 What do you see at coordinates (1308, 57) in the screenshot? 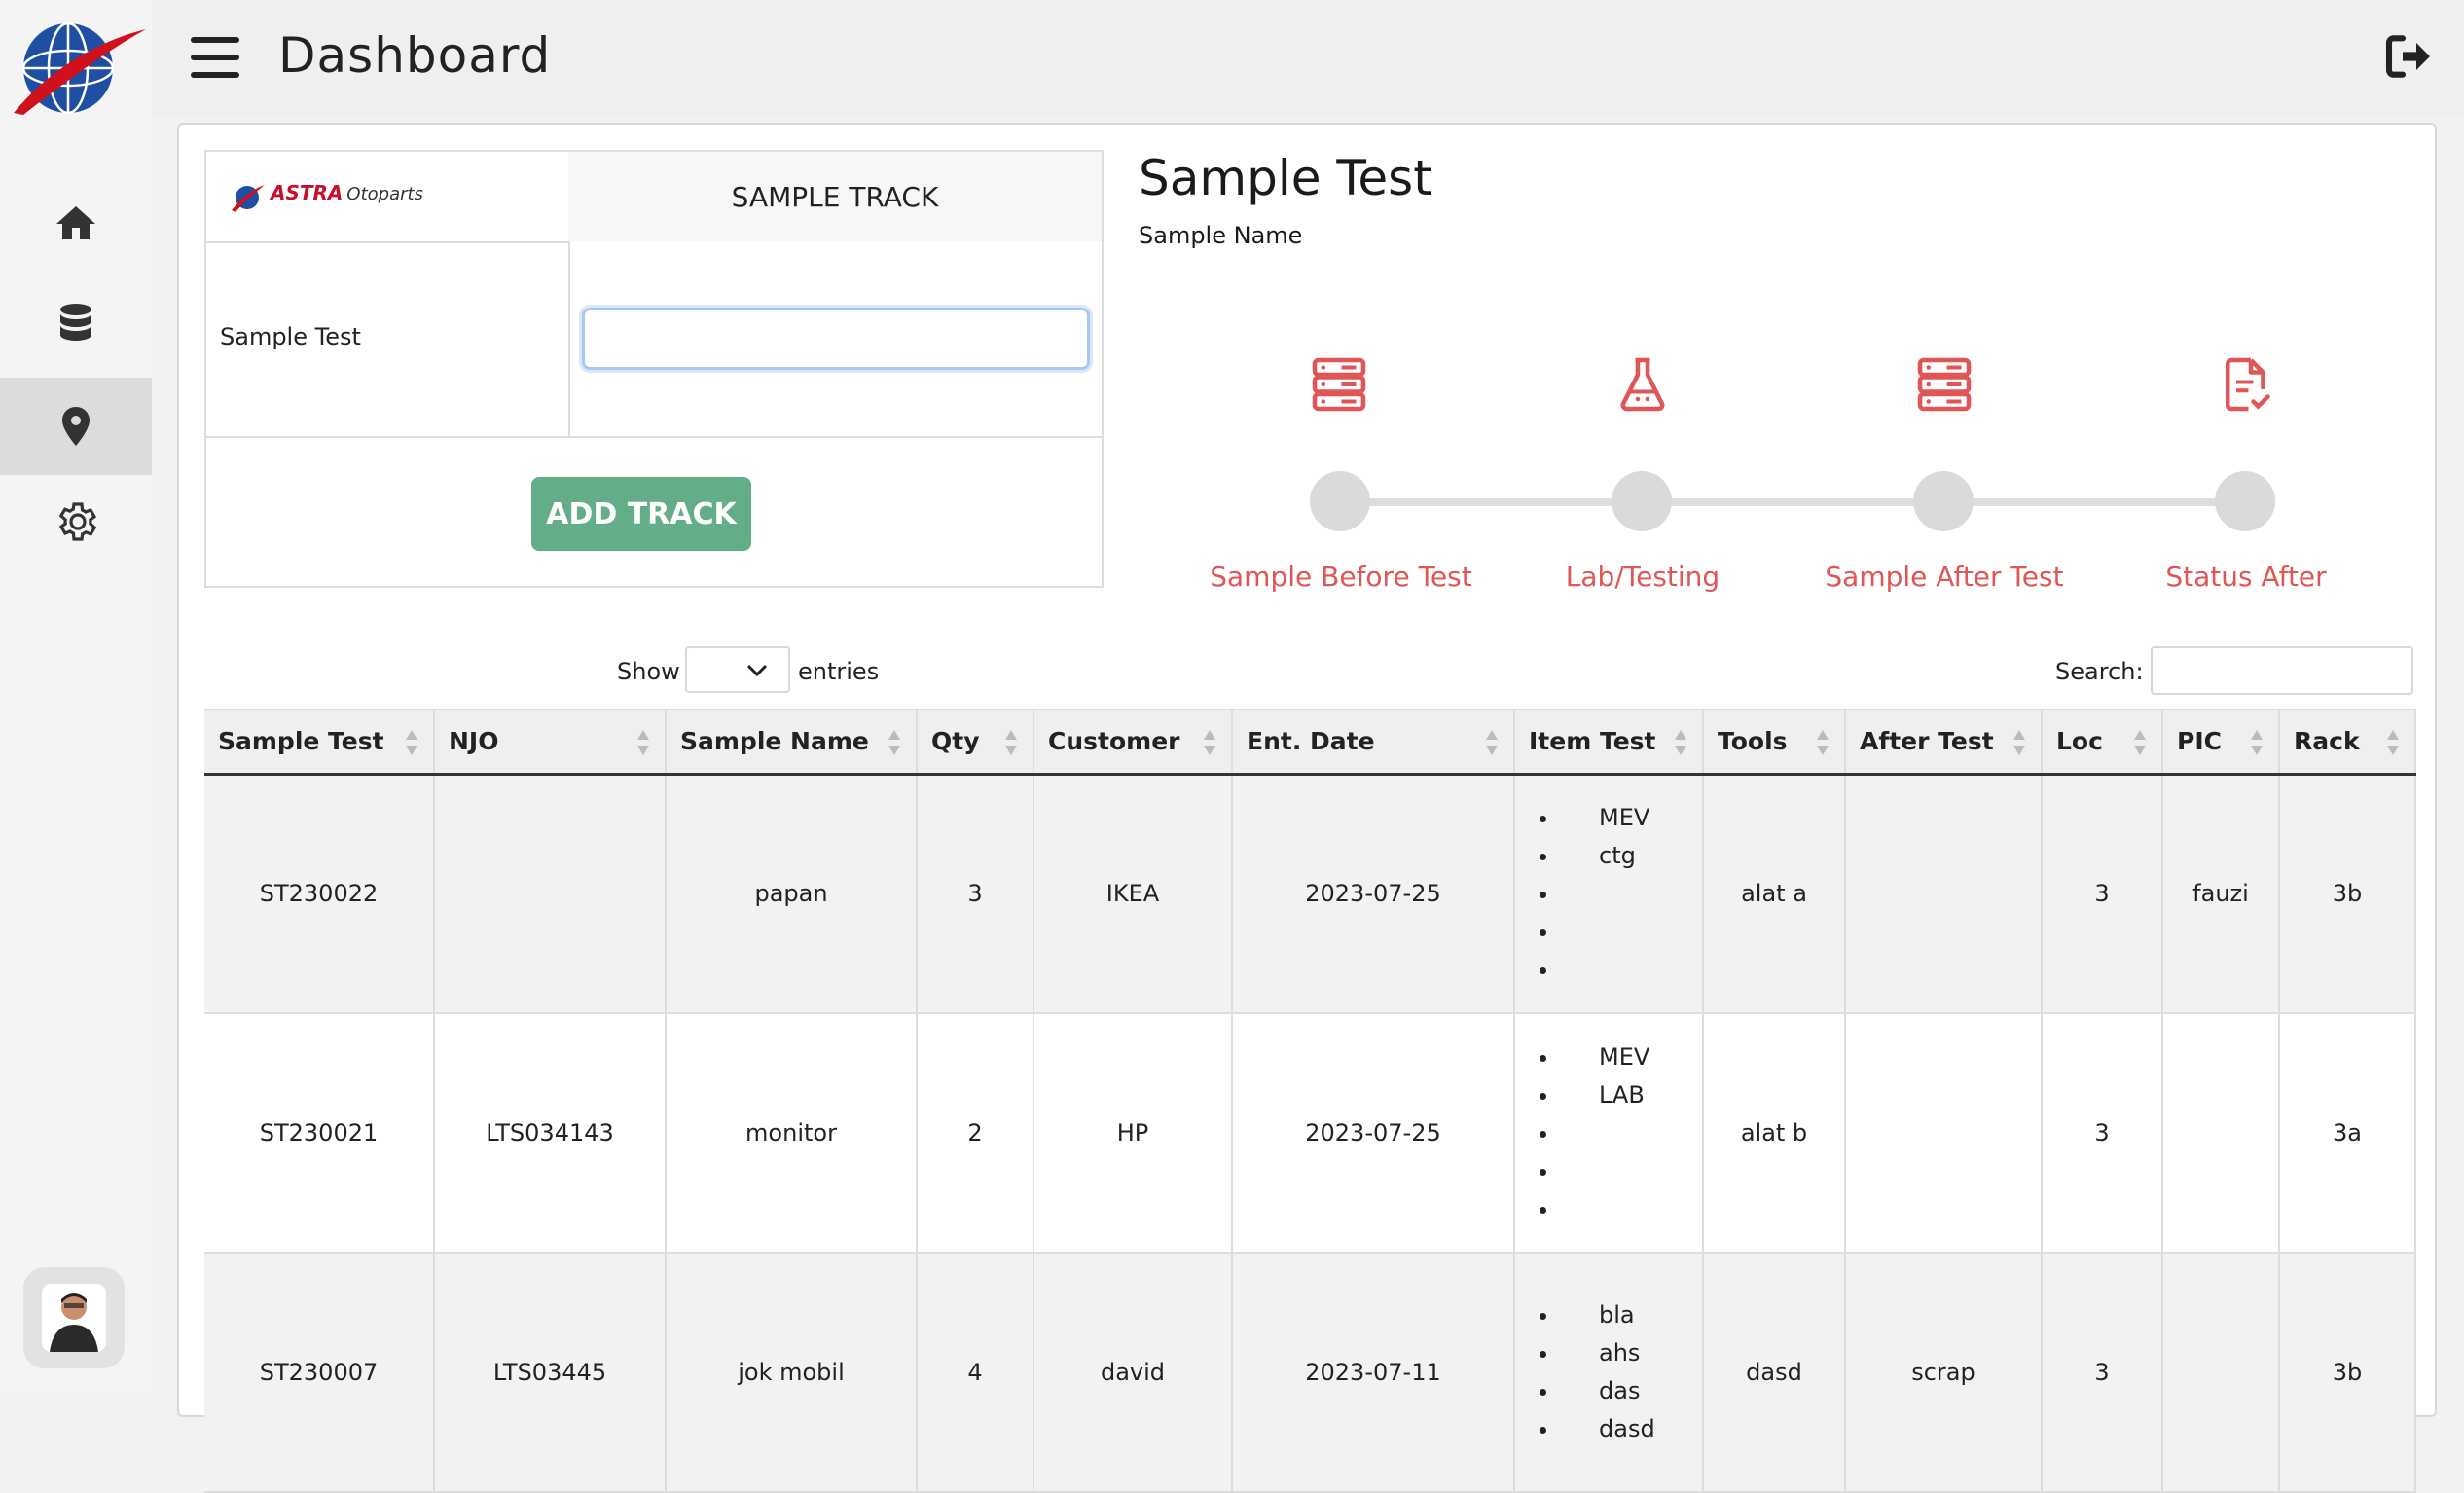
I see `top-bar: Dashboard` at bounding box center [1308, 57].